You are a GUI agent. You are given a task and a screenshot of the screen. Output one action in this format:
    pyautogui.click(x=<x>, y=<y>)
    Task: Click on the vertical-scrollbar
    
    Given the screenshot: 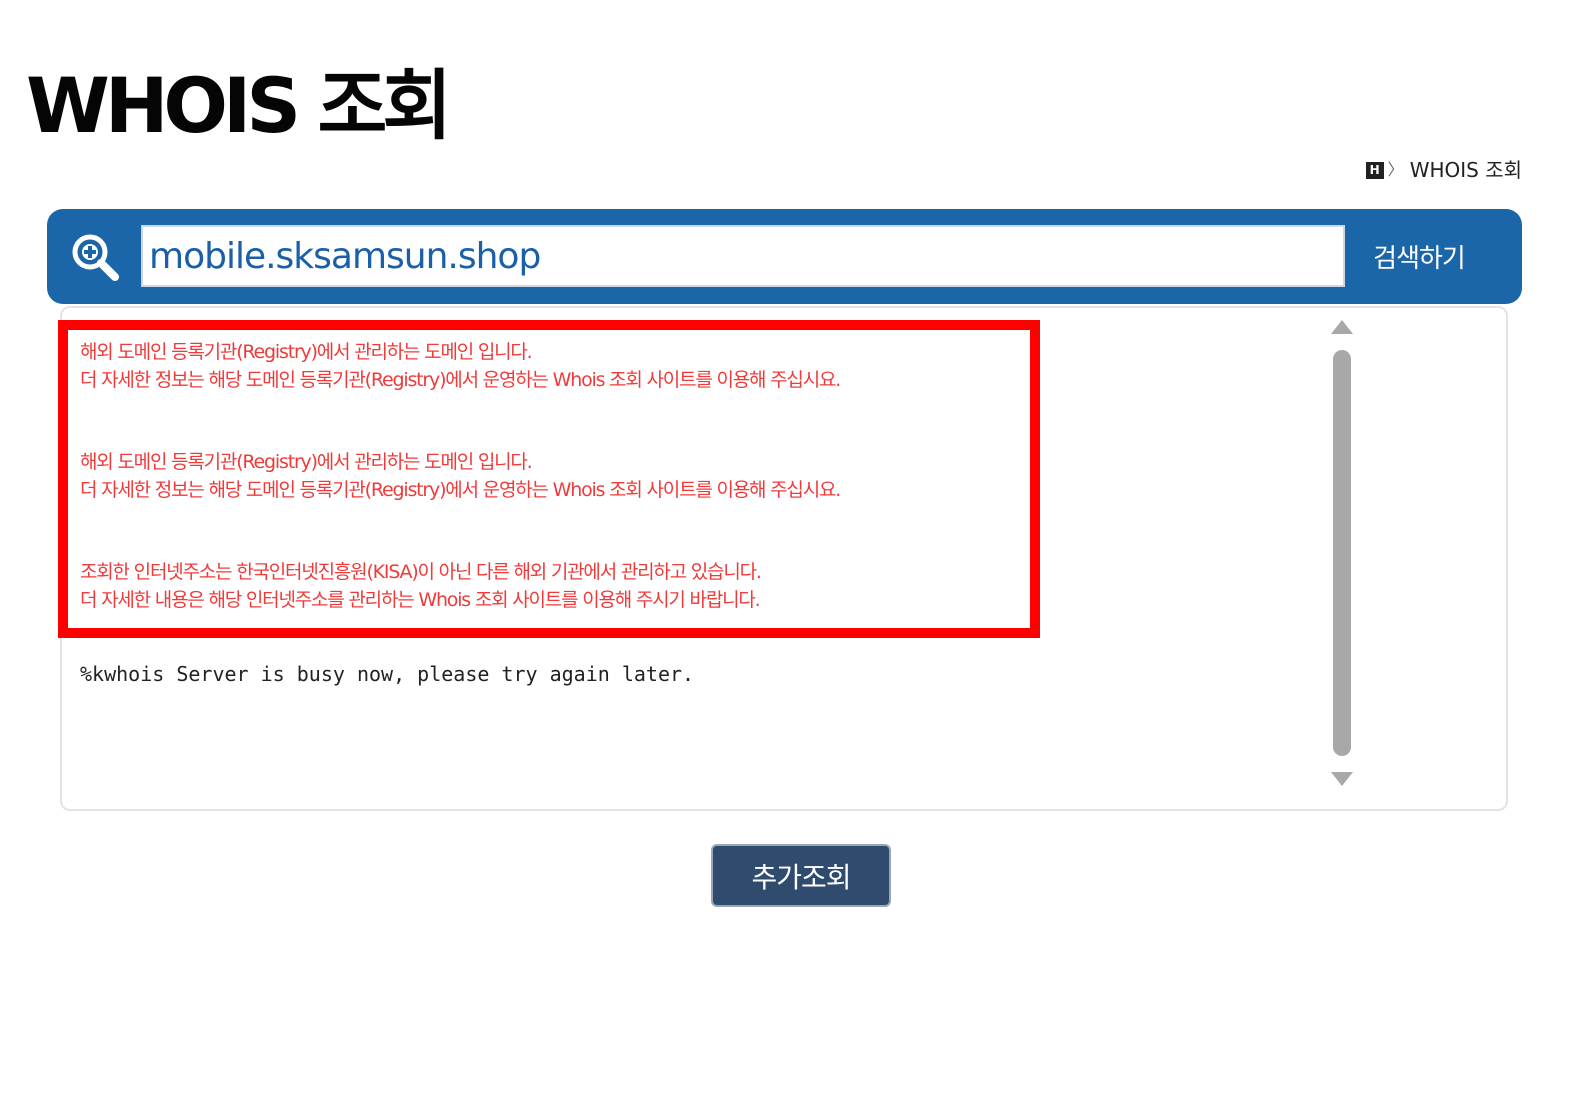 What is the action you would take?
    pyautogui.click(x=1342, y=555)
    